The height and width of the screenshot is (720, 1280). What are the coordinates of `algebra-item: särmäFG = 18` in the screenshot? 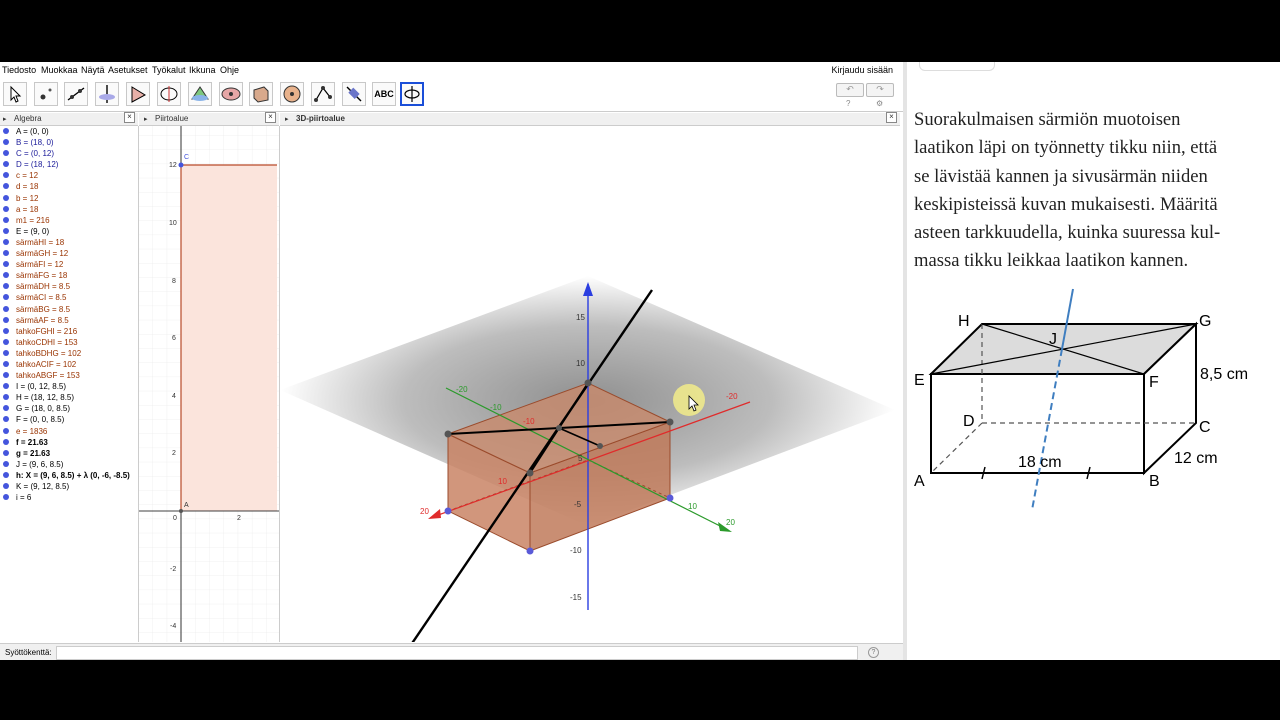 It's located at (69, 275).